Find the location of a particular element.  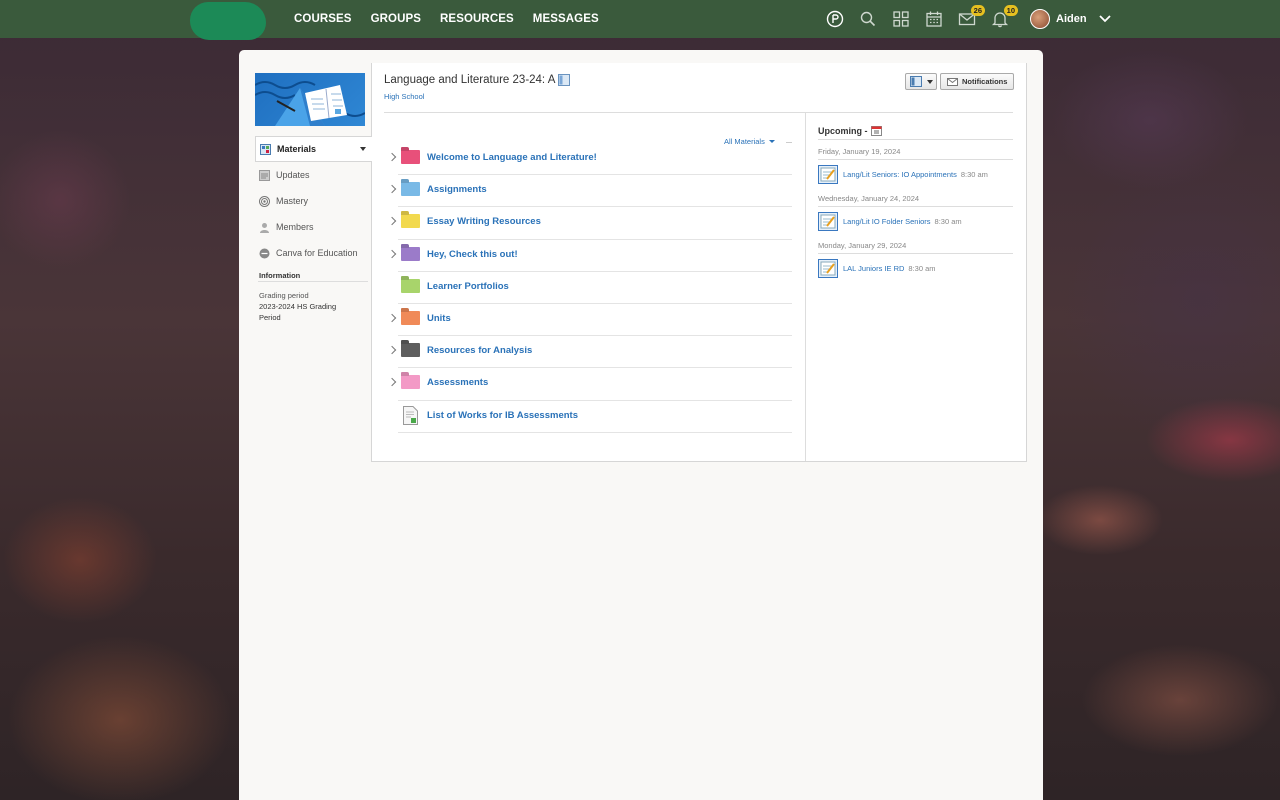

sidebar-item-canva: Canva for Education is located at coordinates (313, 253).